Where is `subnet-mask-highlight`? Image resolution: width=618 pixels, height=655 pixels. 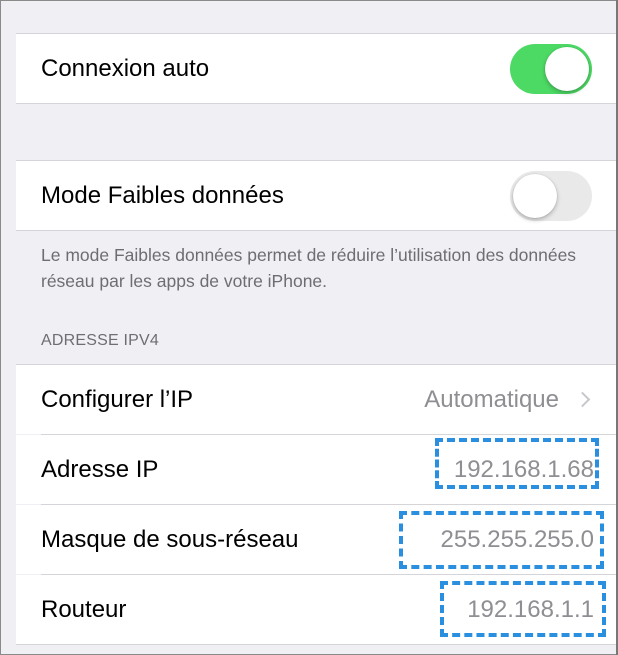
subnet-mask-highlight is located at coordinates (501, 540).